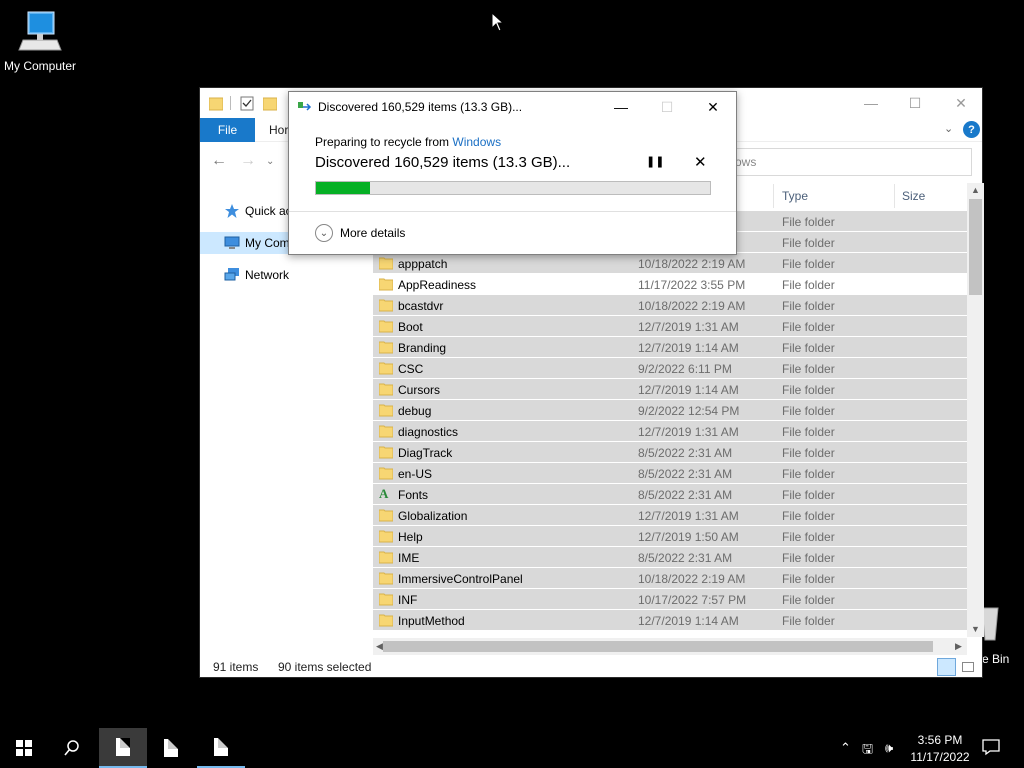 This screenshot has height=768, width=1024. I want to click on table-row: debug 9/2/2022 12:54 PM File folder, so click(670, 410).